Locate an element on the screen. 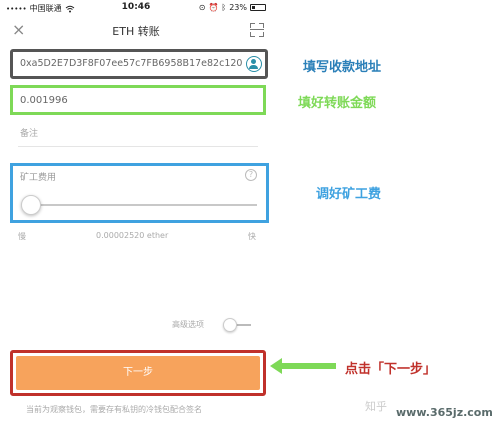 The height and width of the screenshot is (425, 500). status-bar: ••••• 中国联通 10:46 ⊙ ⏰ ᛒ 23% is located at coordinates (136, 8).